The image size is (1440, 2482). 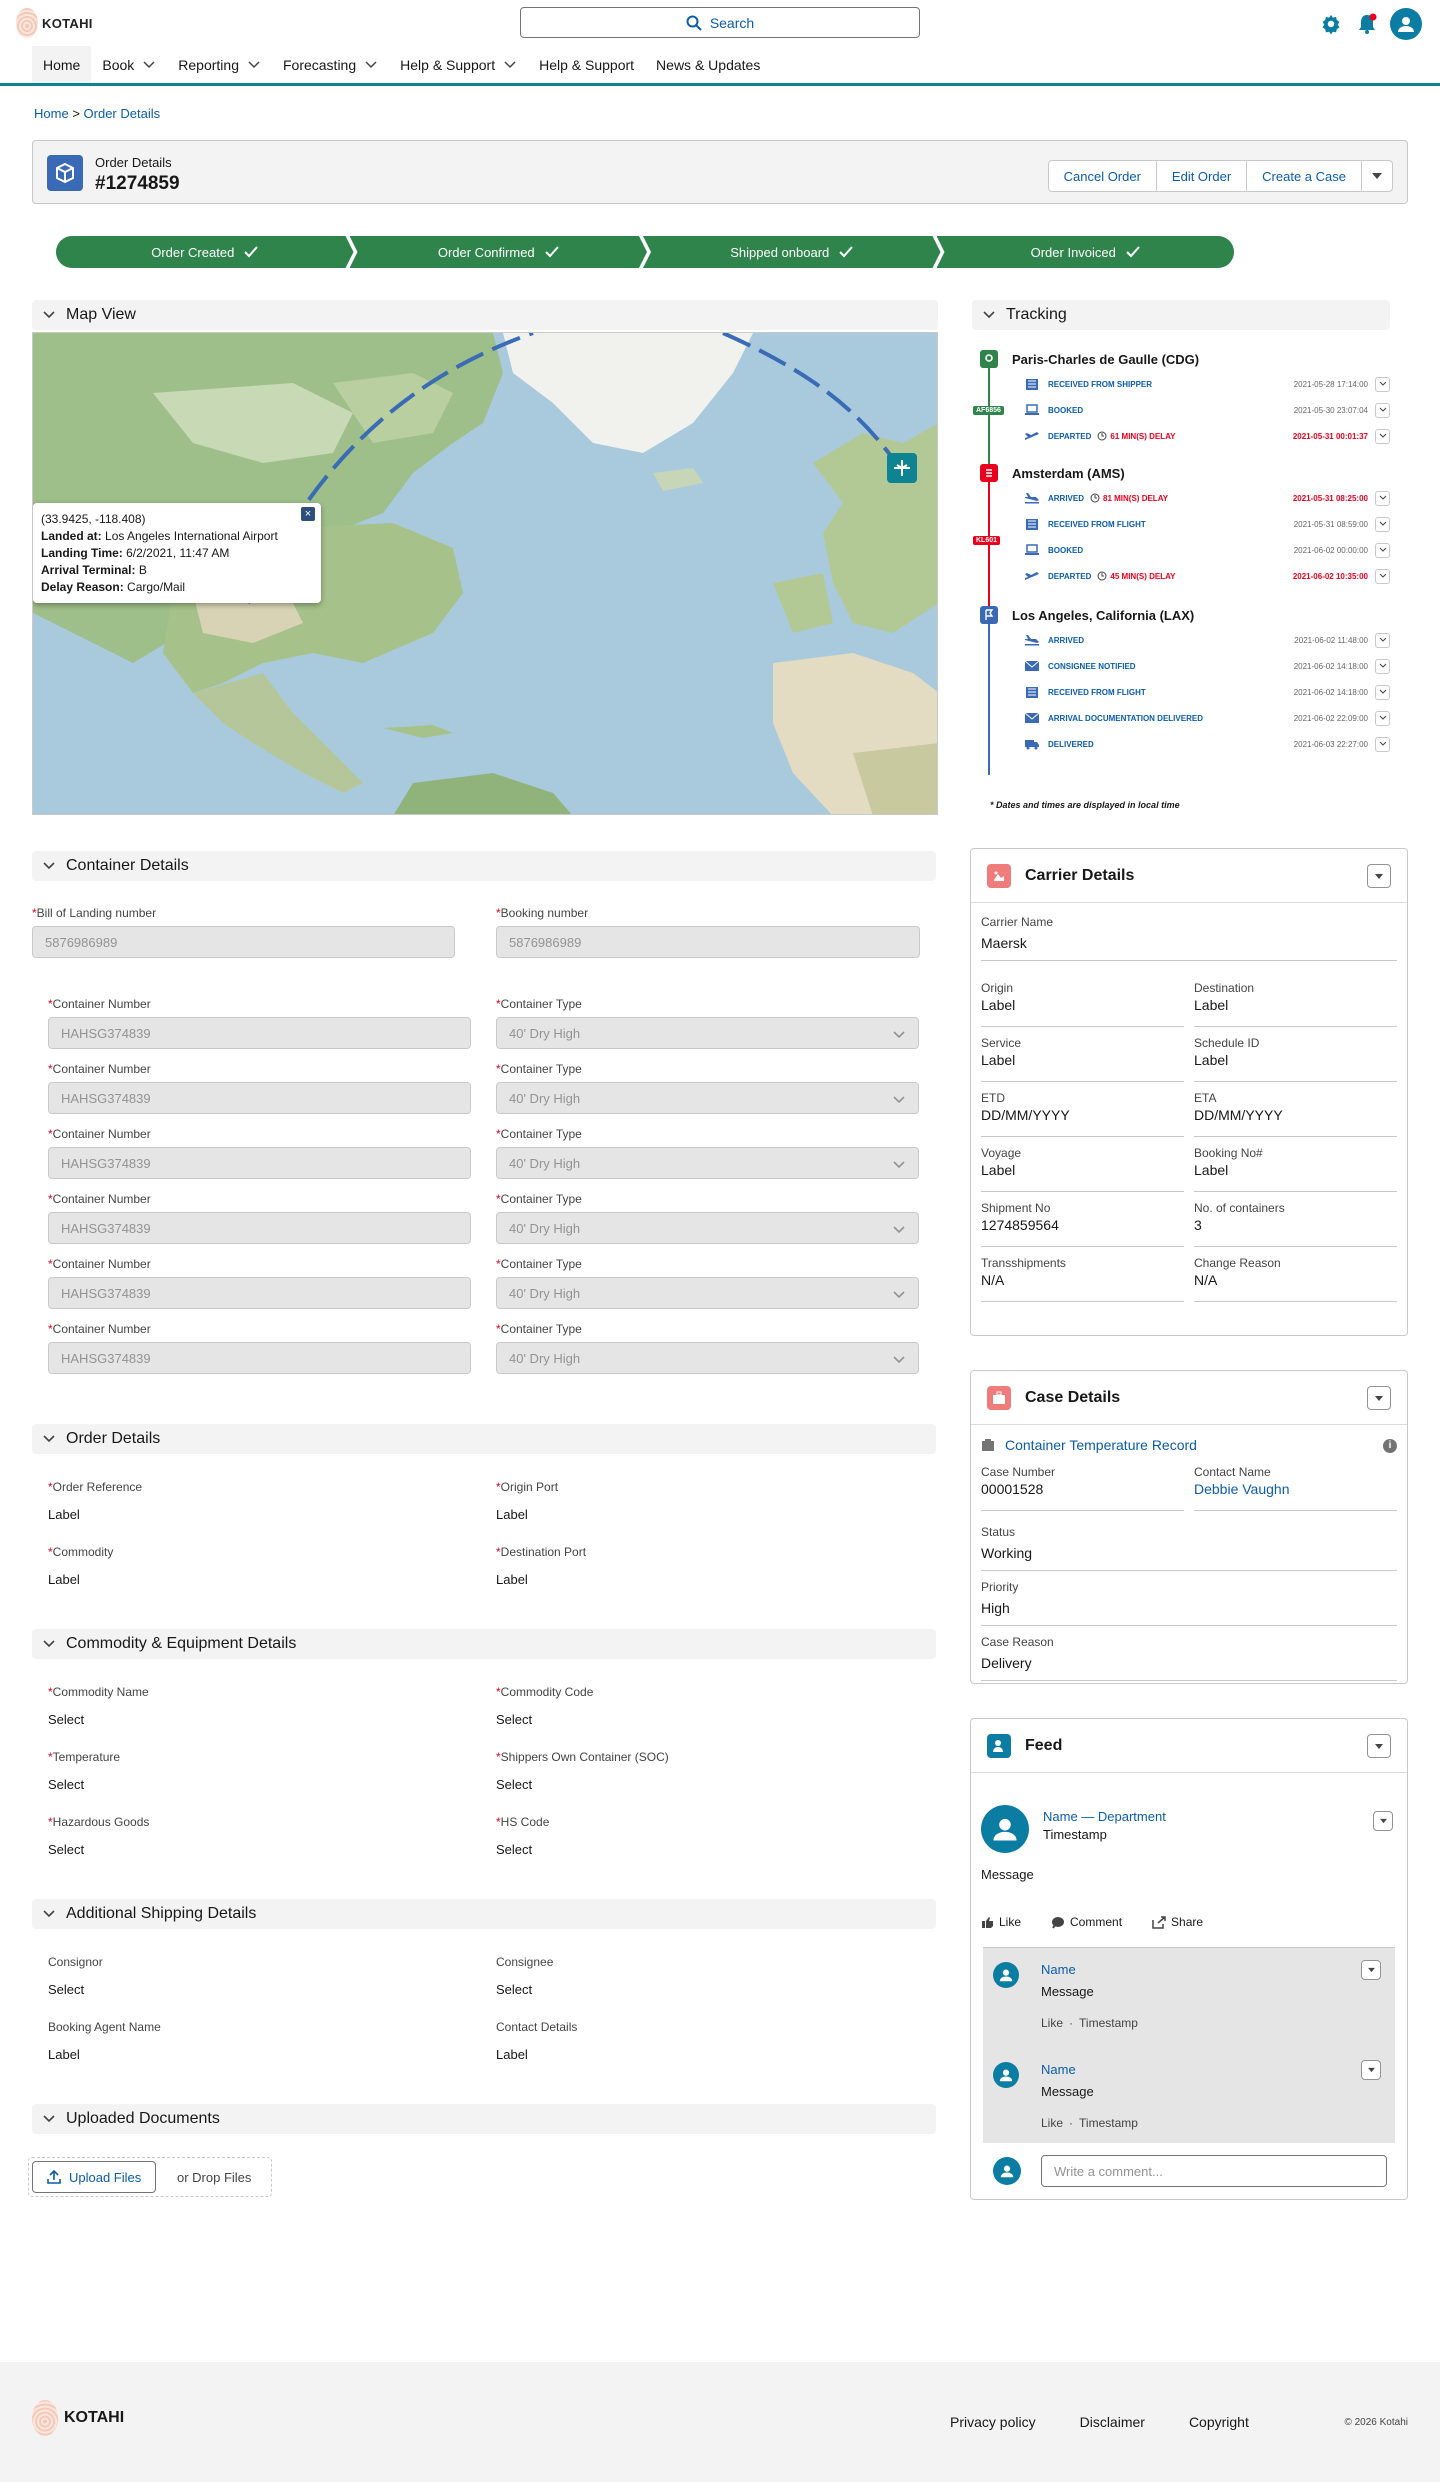 I want to click on footer-logo: KOTAHI, so click(x=78, y=2418).